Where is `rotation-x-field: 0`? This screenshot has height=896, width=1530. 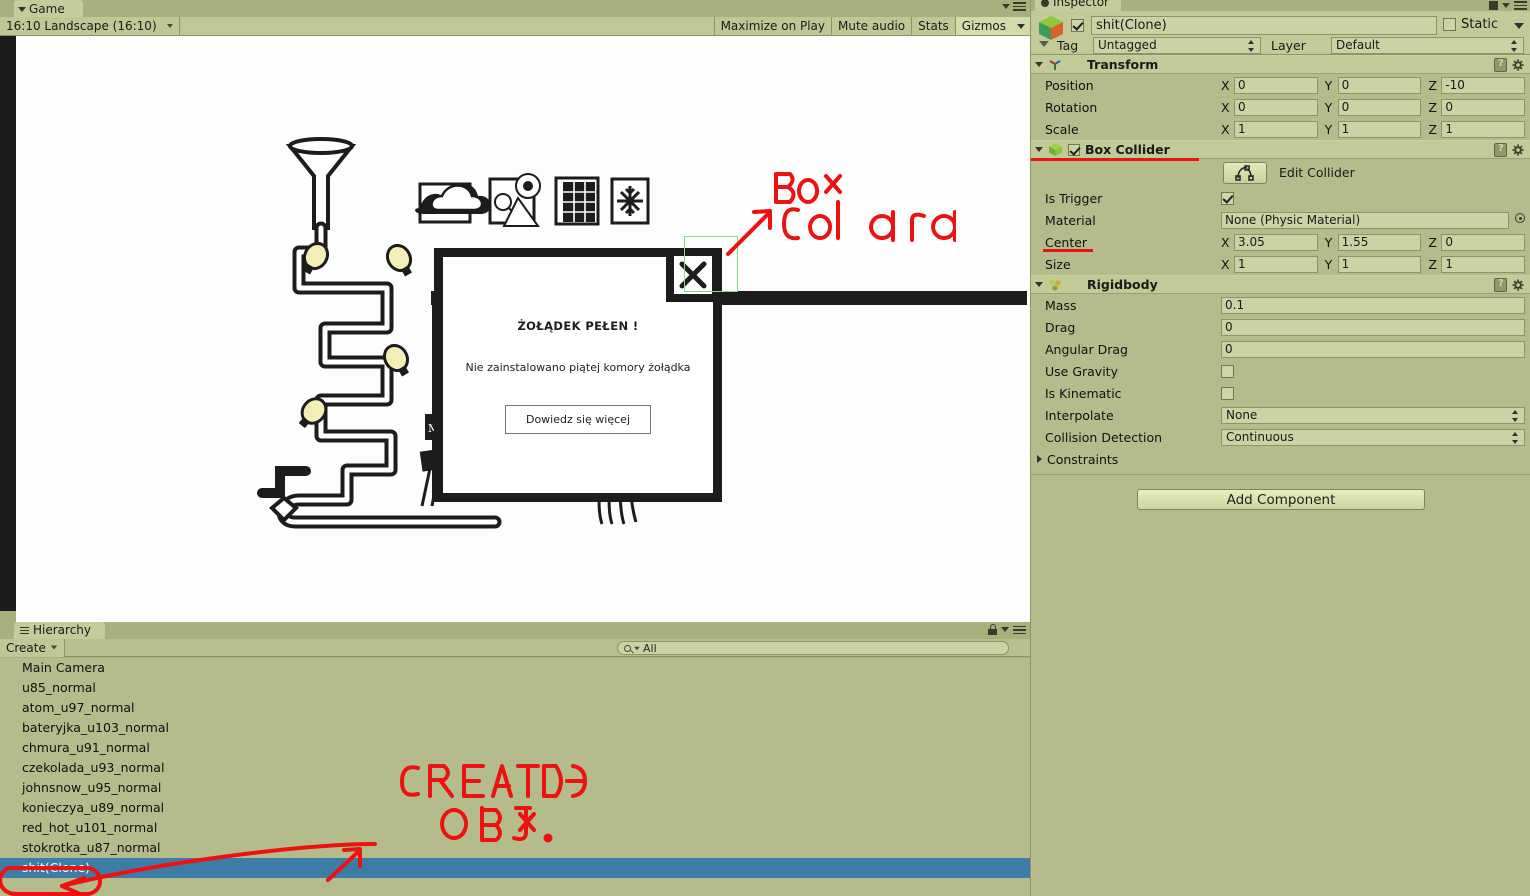
rotation-x-field: 0 is located at coordinates (1276, 107).